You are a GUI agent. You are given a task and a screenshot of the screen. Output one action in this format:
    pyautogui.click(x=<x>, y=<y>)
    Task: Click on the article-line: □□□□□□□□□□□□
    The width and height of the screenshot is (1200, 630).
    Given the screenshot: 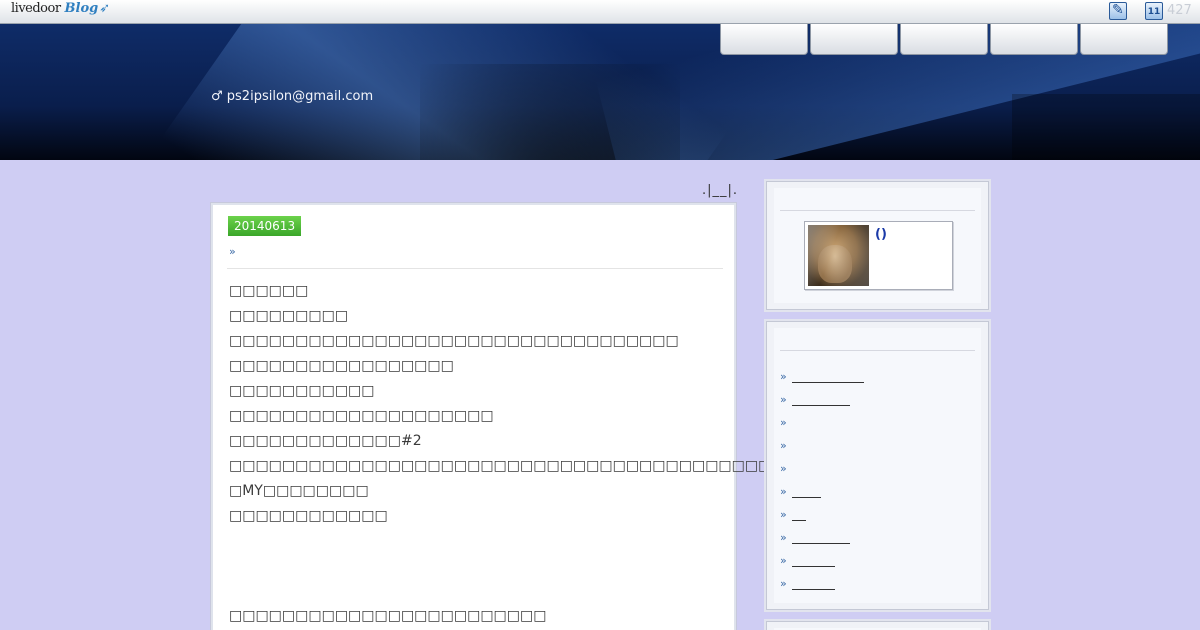 What is the action you would take?
    pyautogui.click(x=308, y=516)
    